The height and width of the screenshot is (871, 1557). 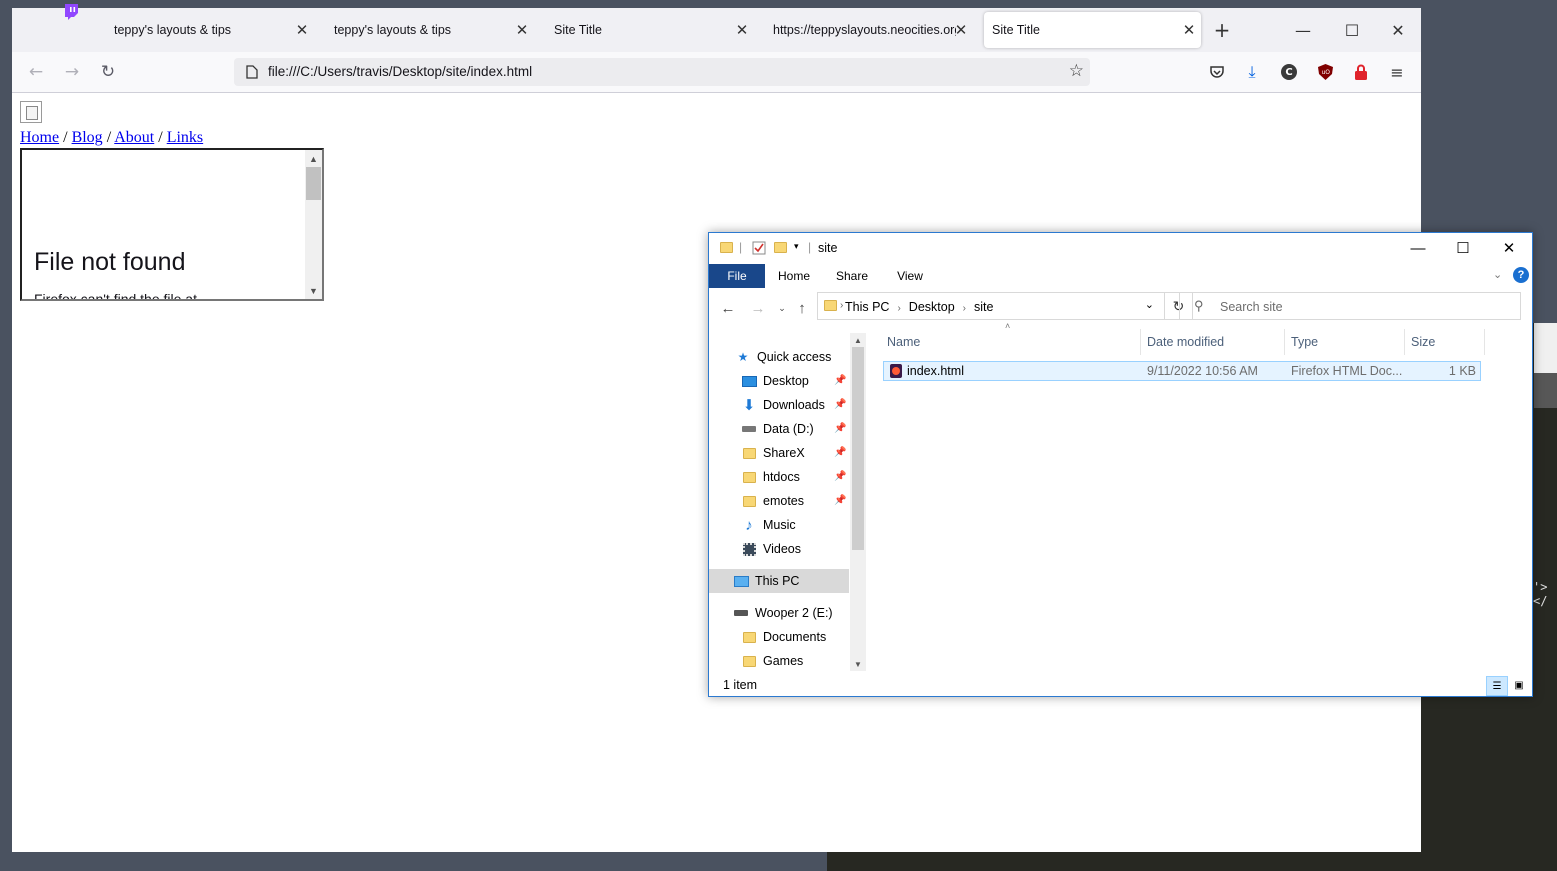 What do you see at coordinates (773, 453) in the screenshot?
I see `nav-item-sharex: ShareX` at bounding box center [773, 453].